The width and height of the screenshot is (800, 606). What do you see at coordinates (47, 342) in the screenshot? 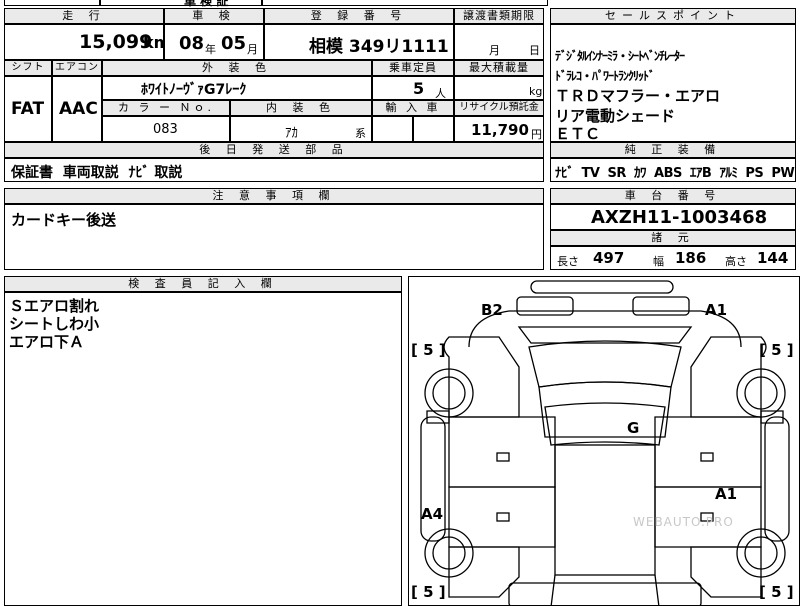
I see `inspector-line: エアロ下Ａ` at bounding box center [47, 342].